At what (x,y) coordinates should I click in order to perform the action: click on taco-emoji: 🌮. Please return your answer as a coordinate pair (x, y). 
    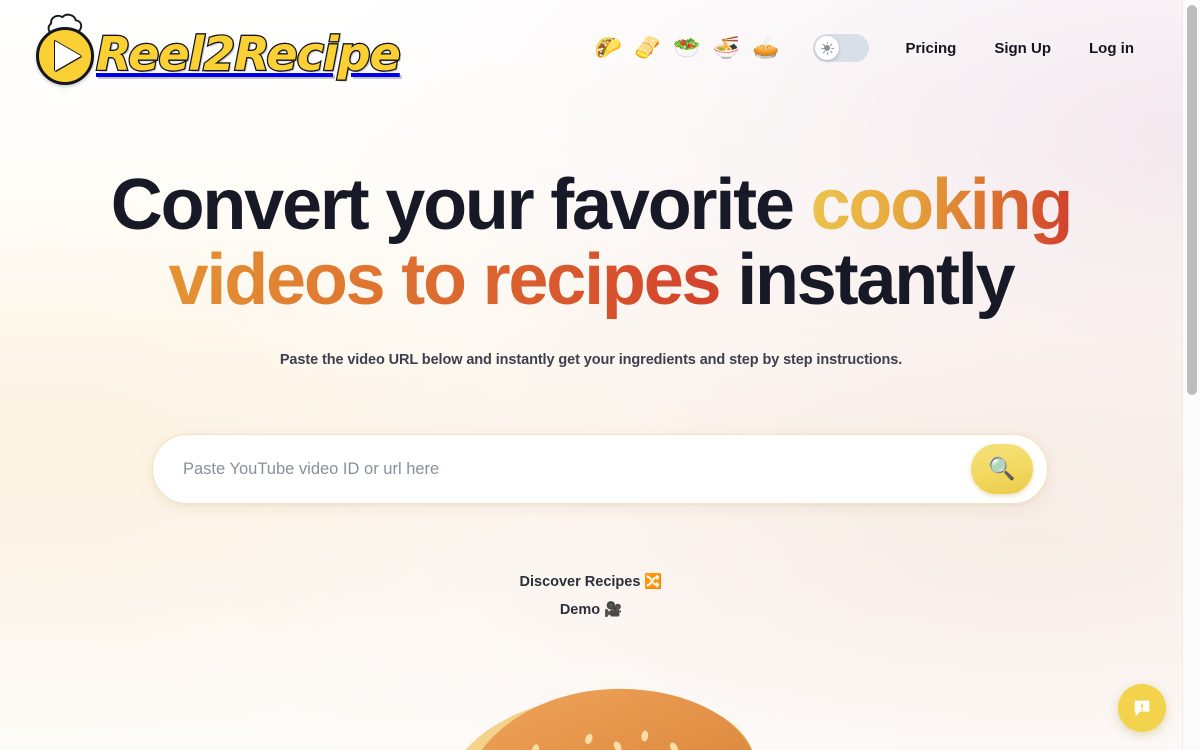
    Looking at the image, I should click on (608, 47).